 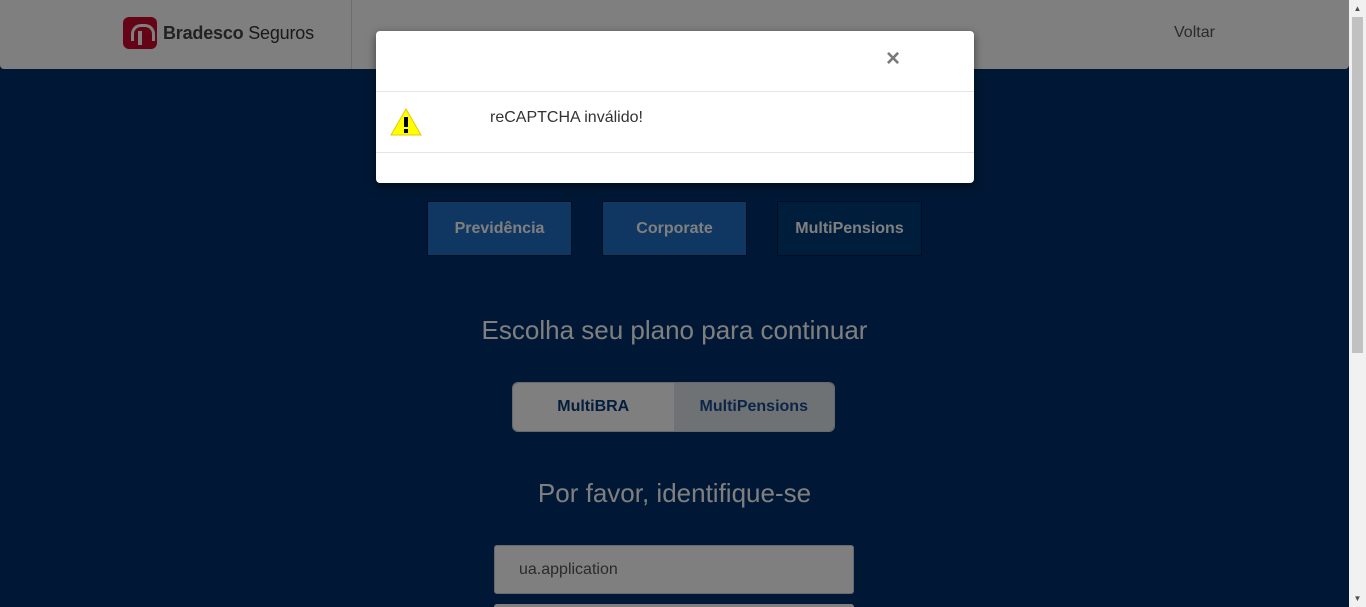 What do you see at coordinates (566, 117) in the screenshot?
I see `modal-message: reCAPTCHA inválido!` at bounding box center [566, 117].